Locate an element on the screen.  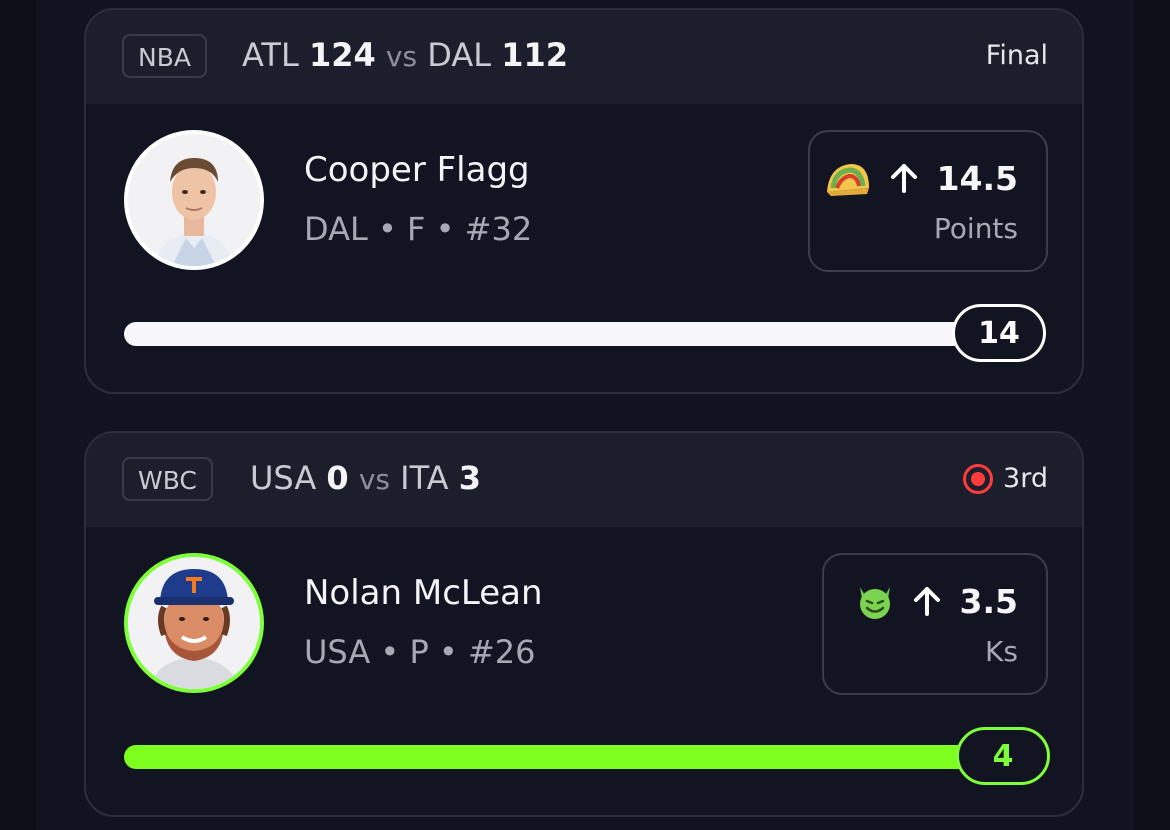
pick-line-box: 14.5 Points is located at coordinates (928, 201).